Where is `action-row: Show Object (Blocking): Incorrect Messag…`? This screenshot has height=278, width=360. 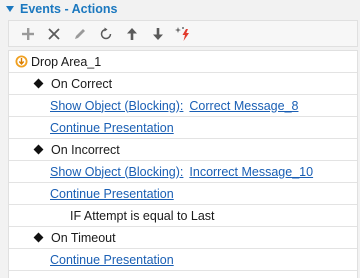
action-row: Show Object (Blocking): Incorrect Messag… is located at coordinates (183, 172).